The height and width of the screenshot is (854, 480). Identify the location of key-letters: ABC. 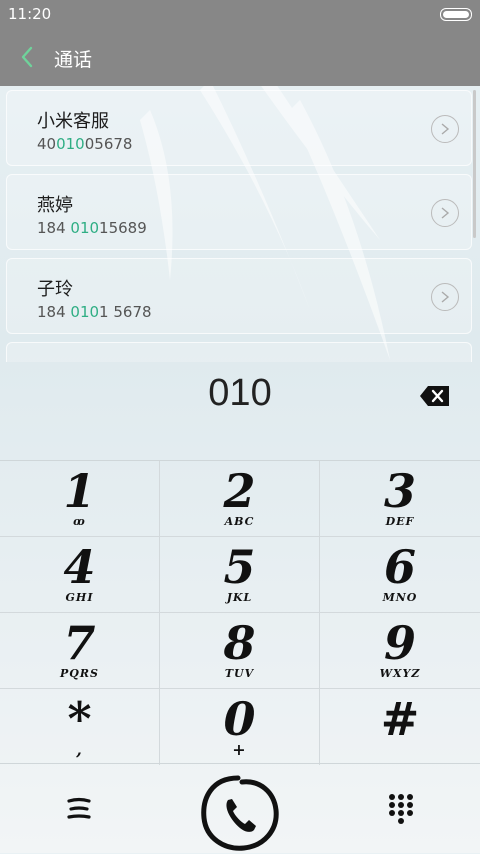
(239, 521).